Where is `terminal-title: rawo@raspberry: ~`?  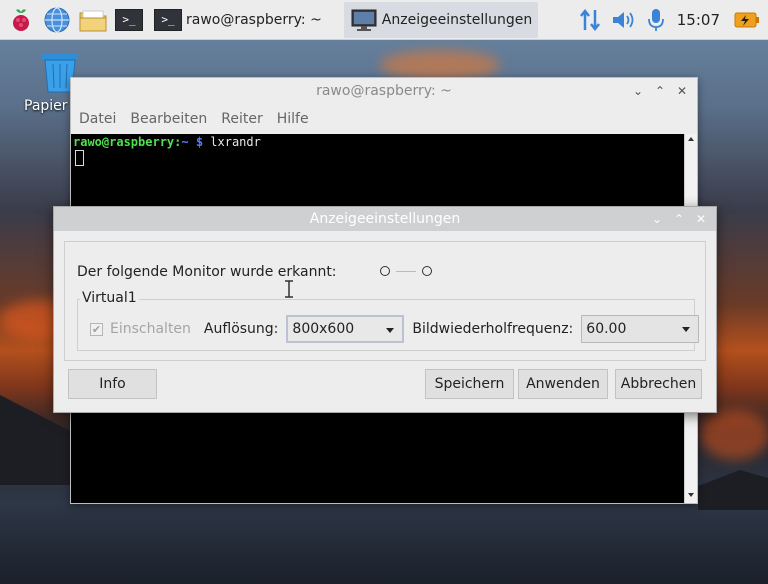 terminal-title: rawo@raspberry: ~ is located at coordinates (384, 91).